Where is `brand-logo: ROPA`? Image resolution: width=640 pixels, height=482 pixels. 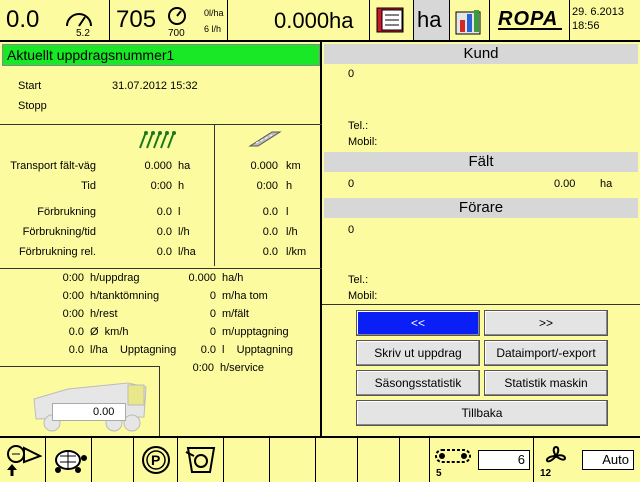 brand-logo: ROPA is located at coordinates (530, 19).